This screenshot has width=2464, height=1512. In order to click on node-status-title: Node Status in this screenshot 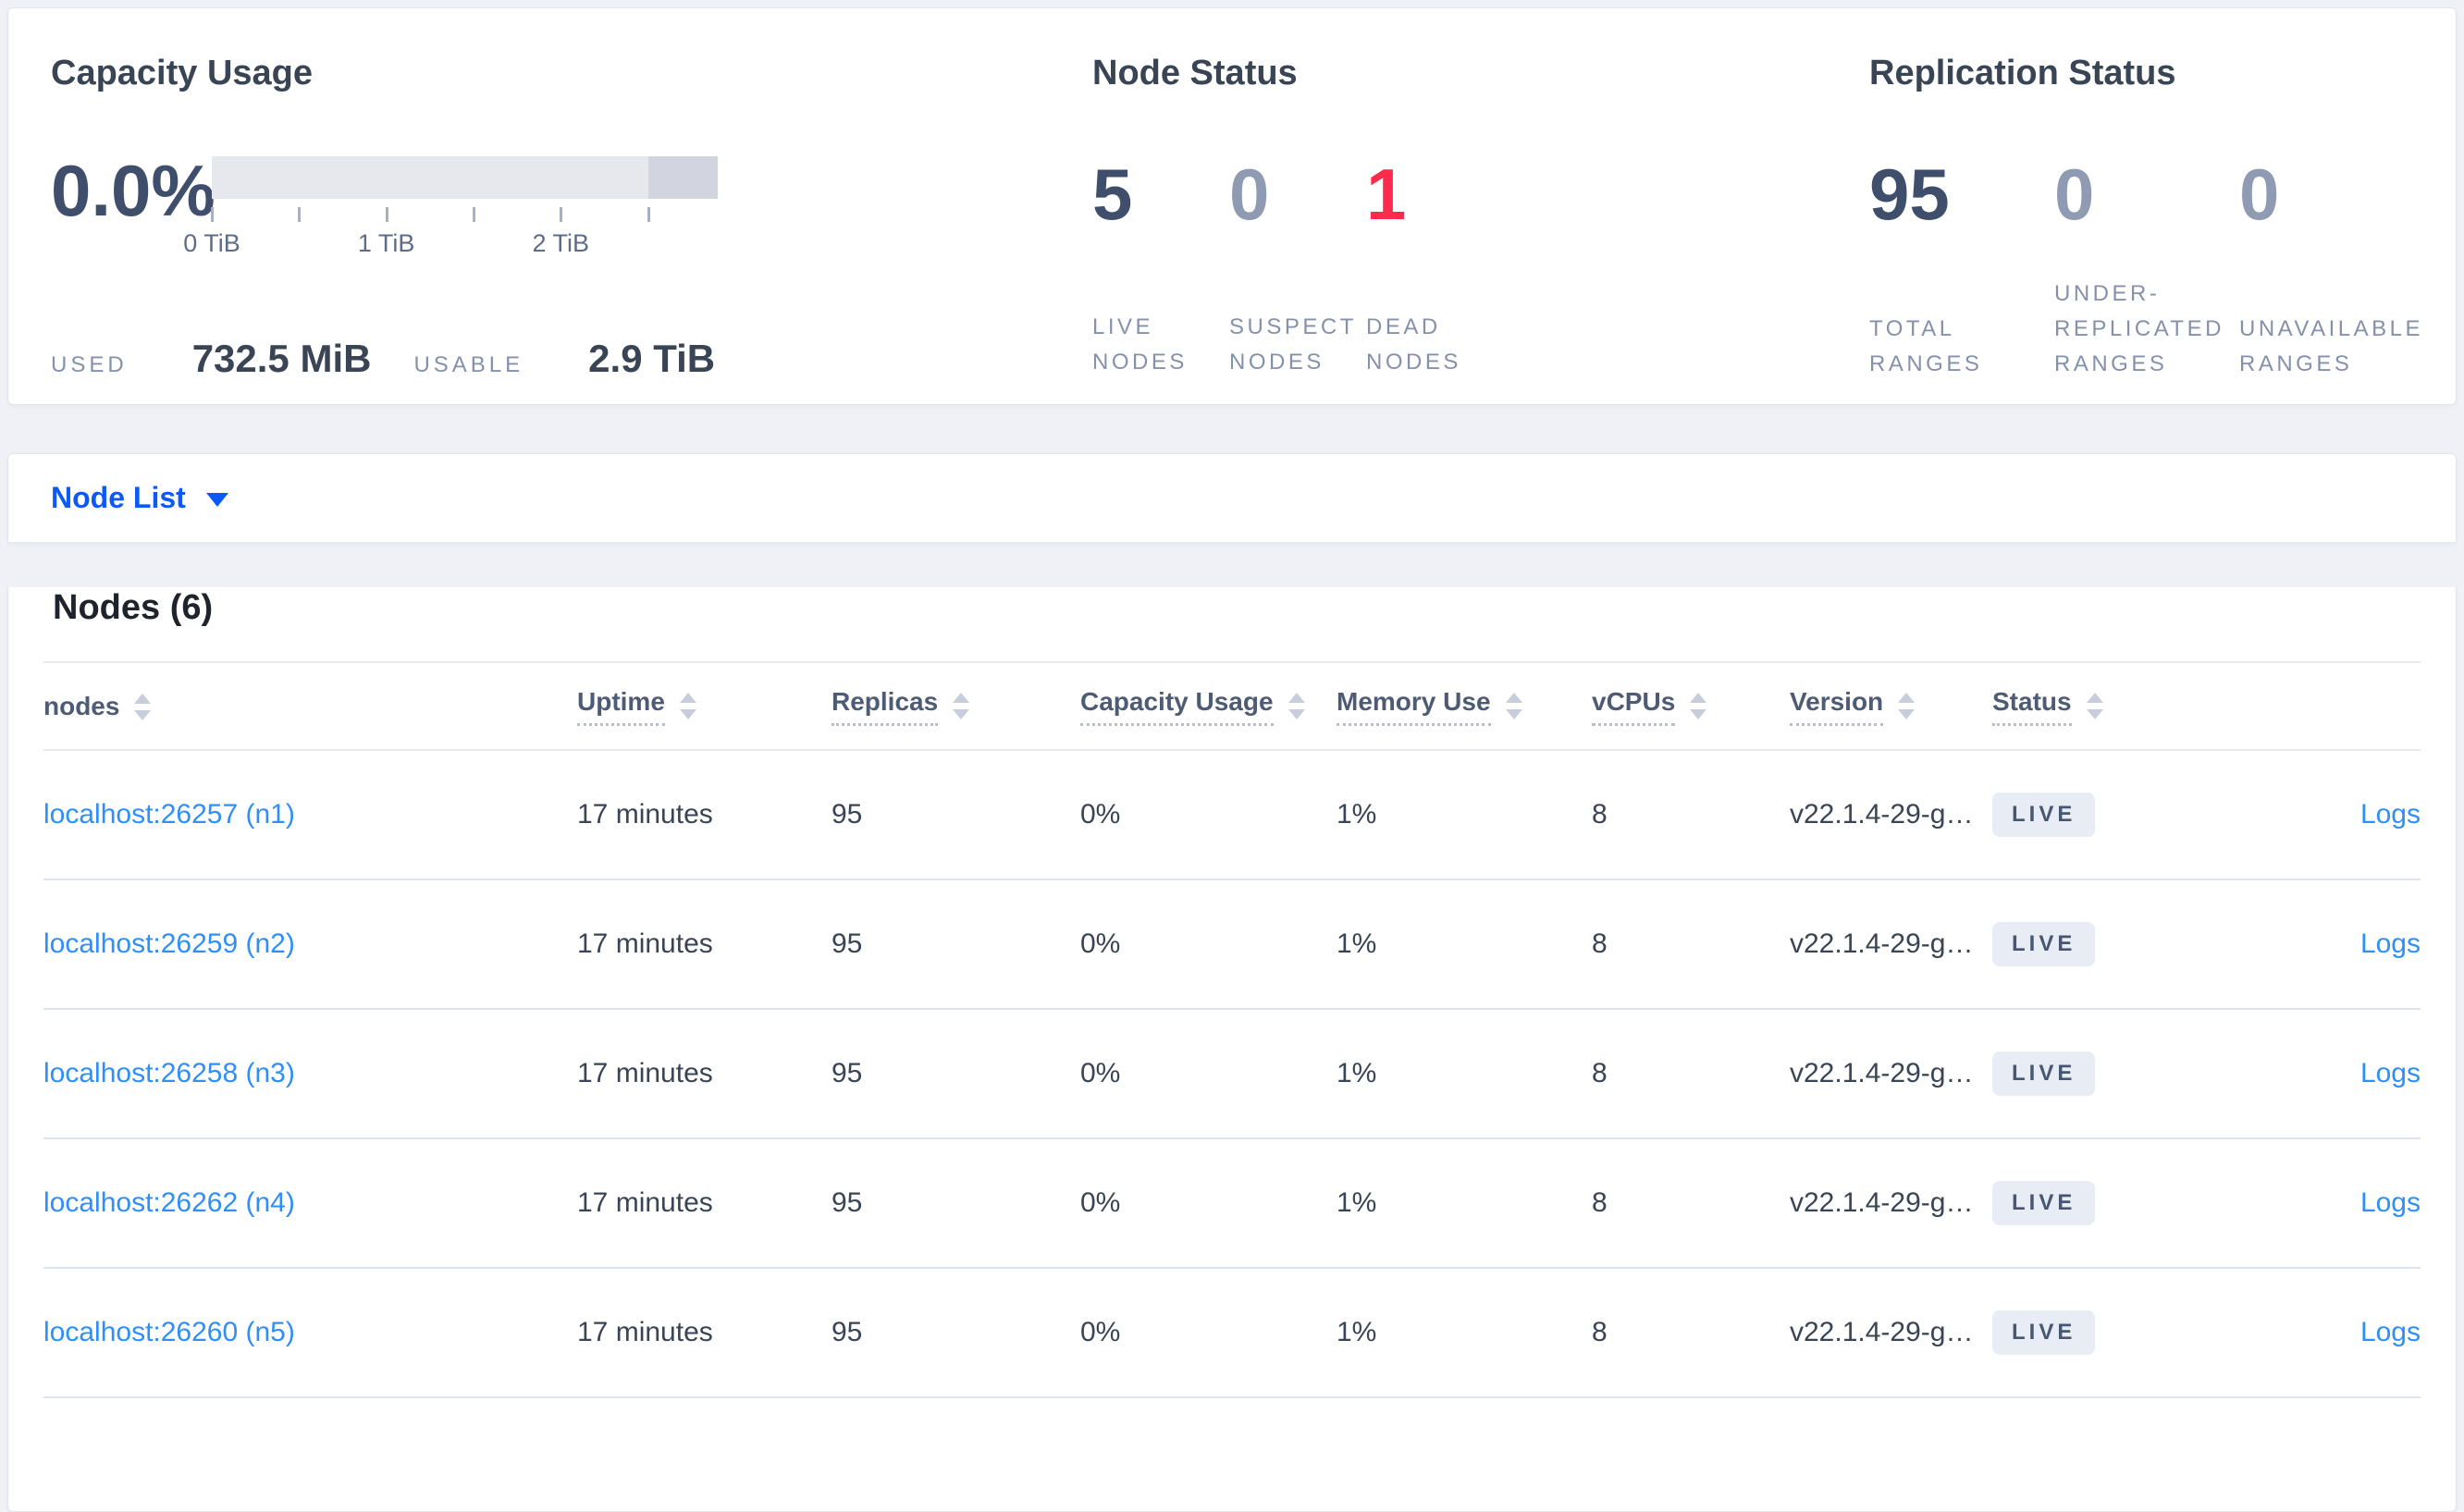, I will do `click(1195, 73)`.